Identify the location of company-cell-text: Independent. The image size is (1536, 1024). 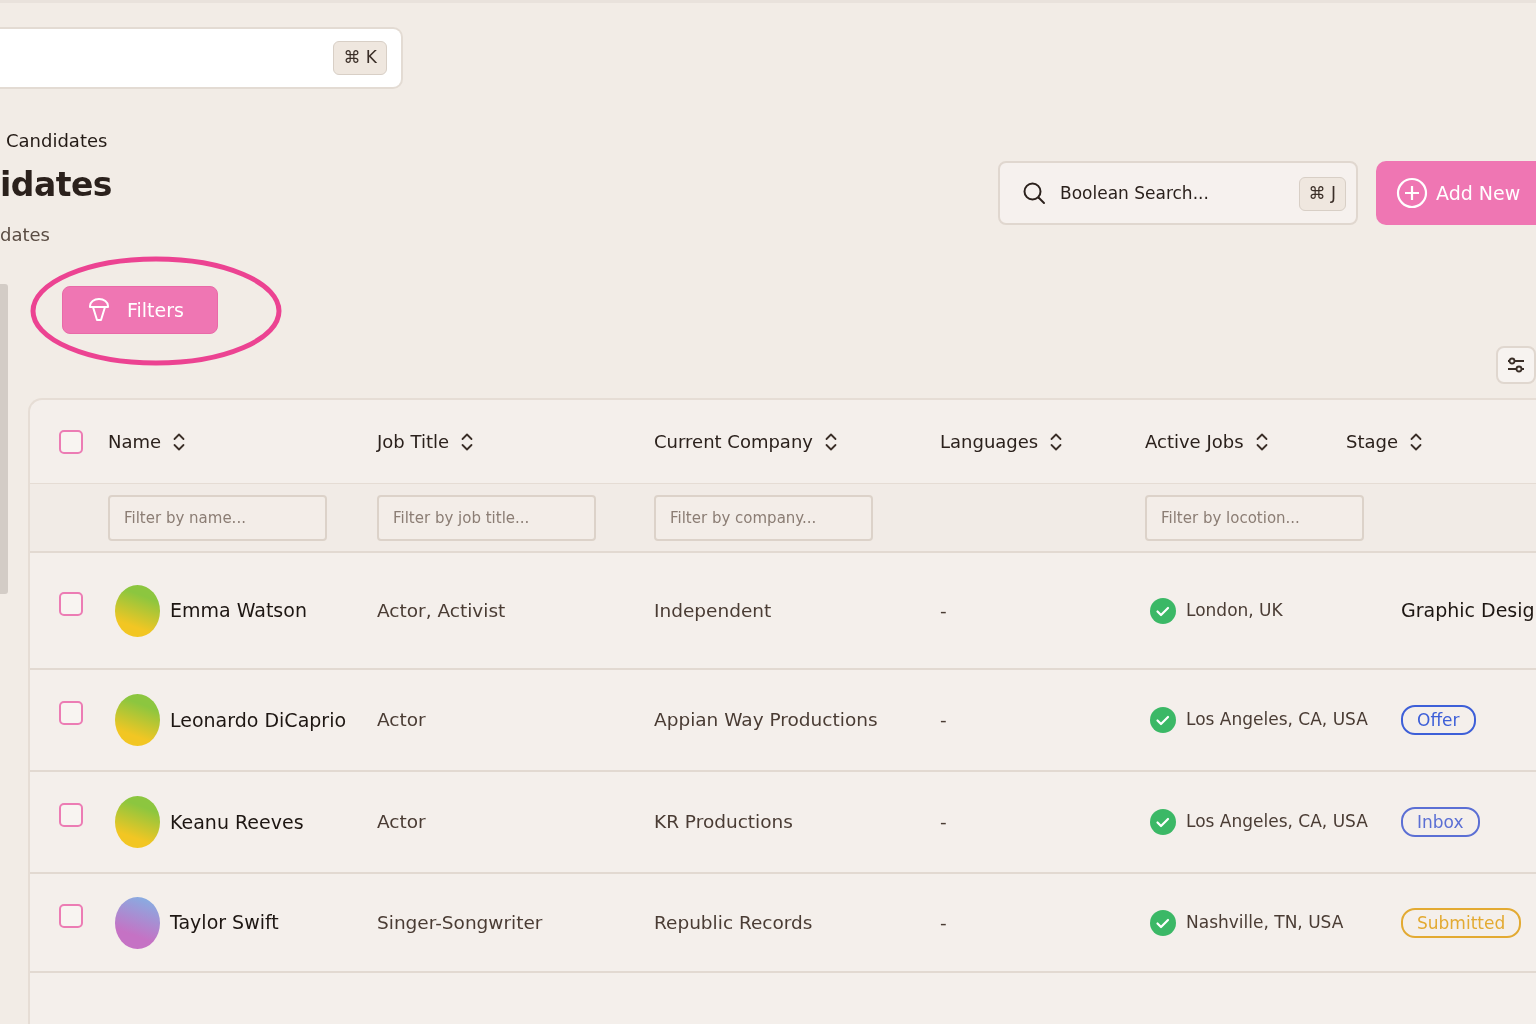
(713, 610).